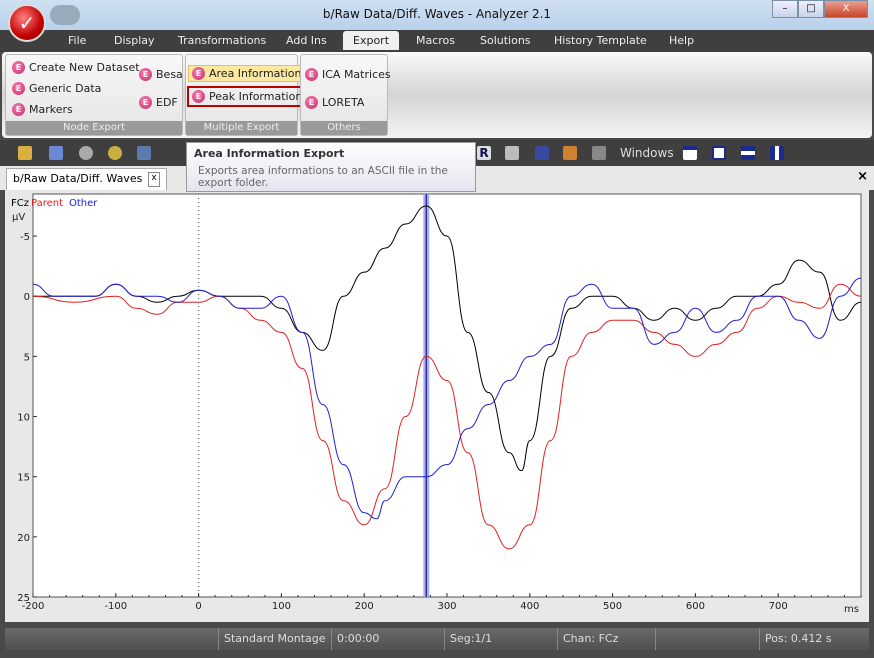  Describe the element at coordinates (27, 357) in the screenshot. I see `y-tick-label: 5` at that location.